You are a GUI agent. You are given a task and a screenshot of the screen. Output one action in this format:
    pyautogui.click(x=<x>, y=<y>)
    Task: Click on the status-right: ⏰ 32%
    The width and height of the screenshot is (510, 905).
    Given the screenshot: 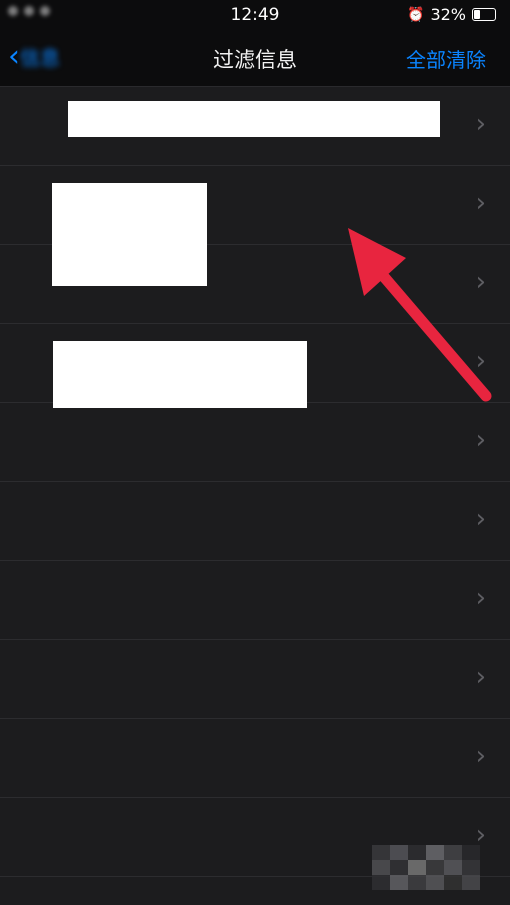 What is the action you would take?
    pyautogui.click(x=451, y=14)
    